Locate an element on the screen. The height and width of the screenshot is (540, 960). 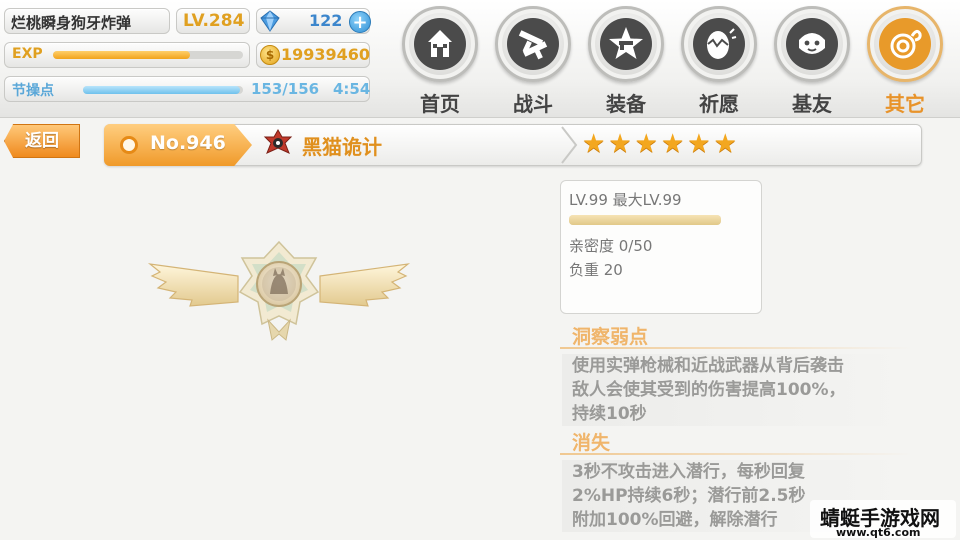
skill-1-divider is located at coordinates (736, 348).